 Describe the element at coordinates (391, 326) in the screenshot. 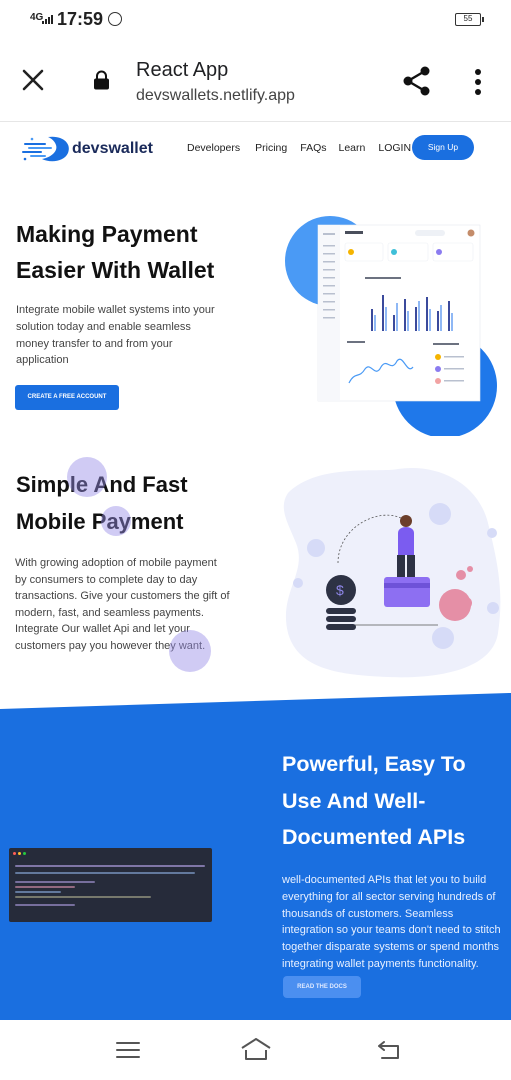

I see `dashboard-illustration` at that location.